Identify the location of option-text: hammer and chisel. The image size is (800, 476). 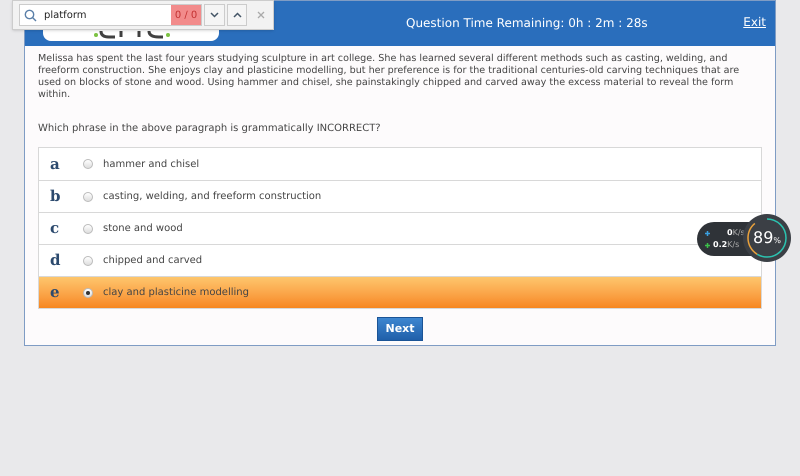
(151, 165).